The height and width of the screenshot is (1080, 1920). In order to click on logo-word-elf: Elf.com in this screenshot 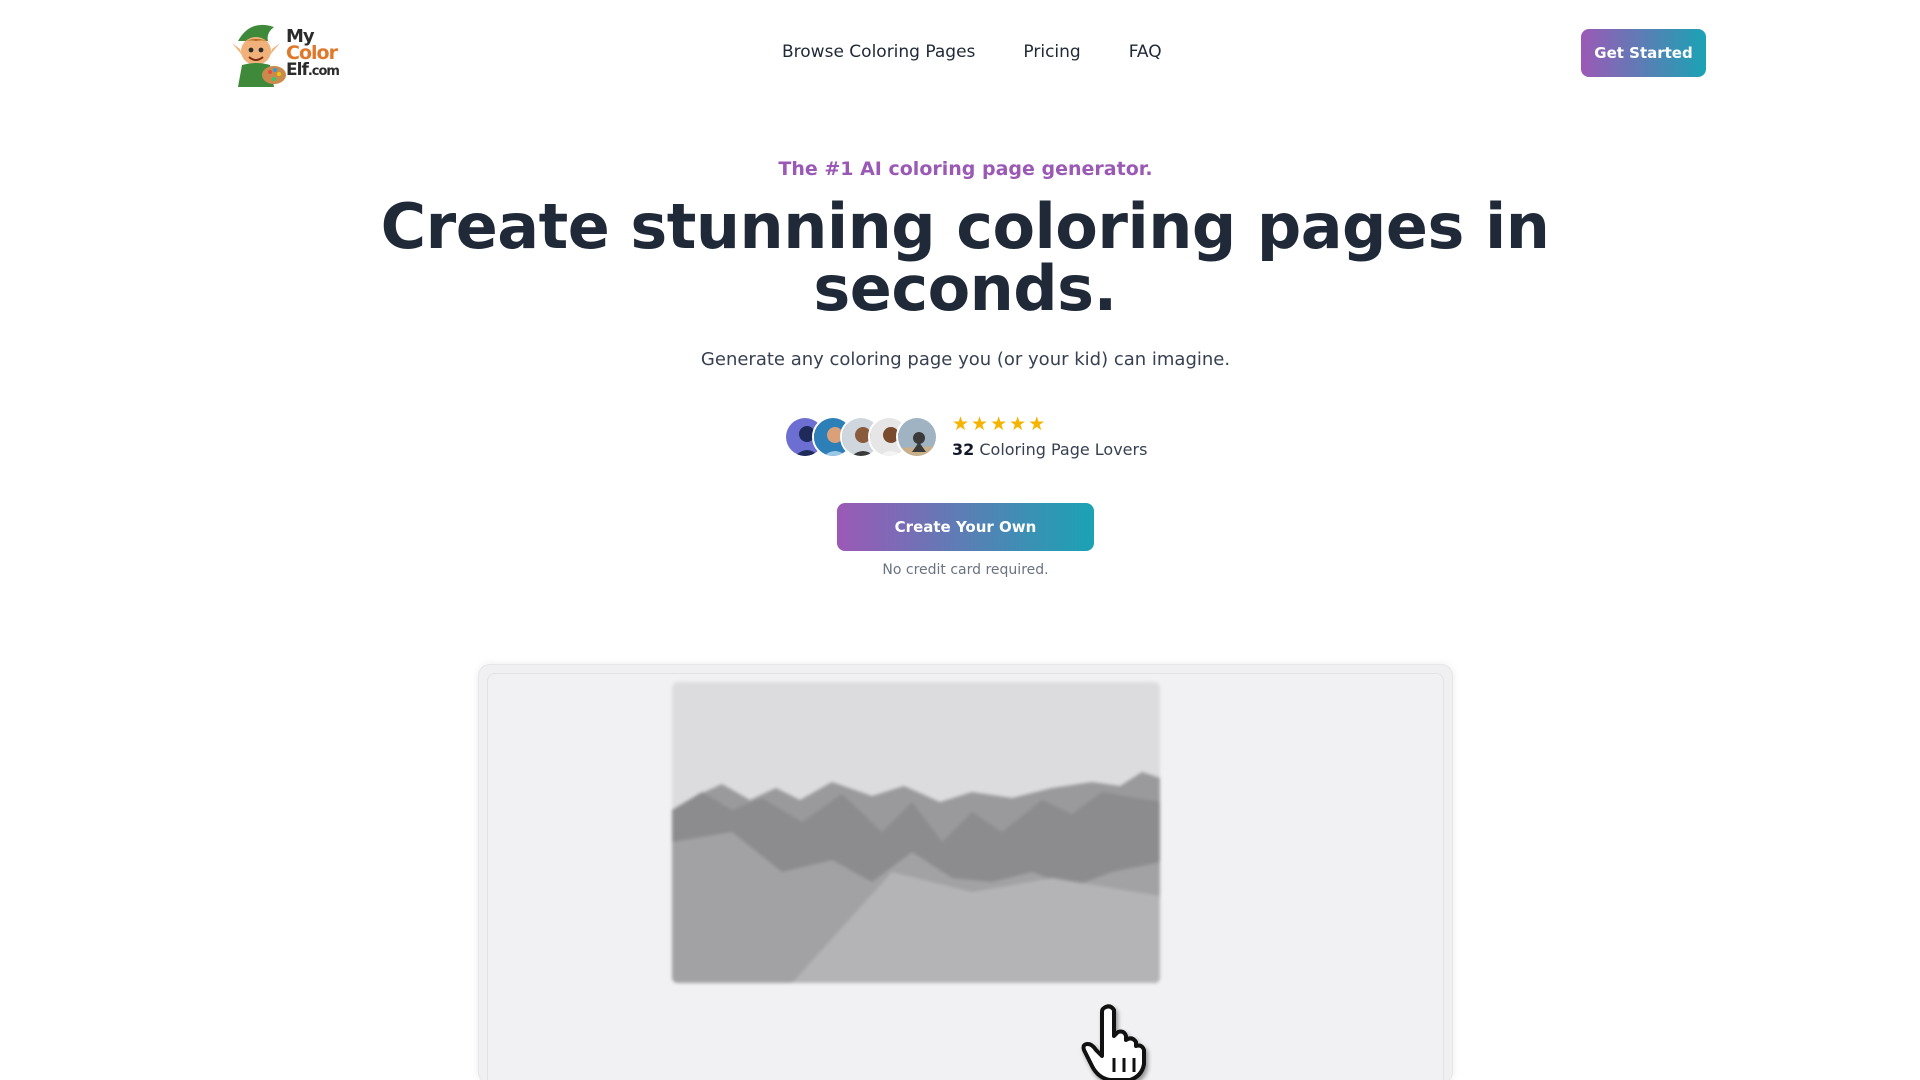, I will do `click(313, 71)`.